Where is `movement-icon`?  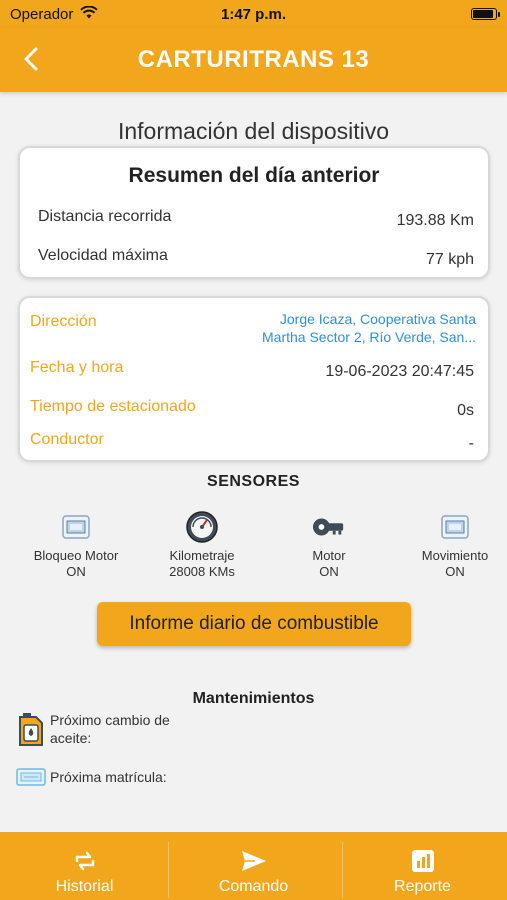 movement-icon is located at coordinates (455, 527).